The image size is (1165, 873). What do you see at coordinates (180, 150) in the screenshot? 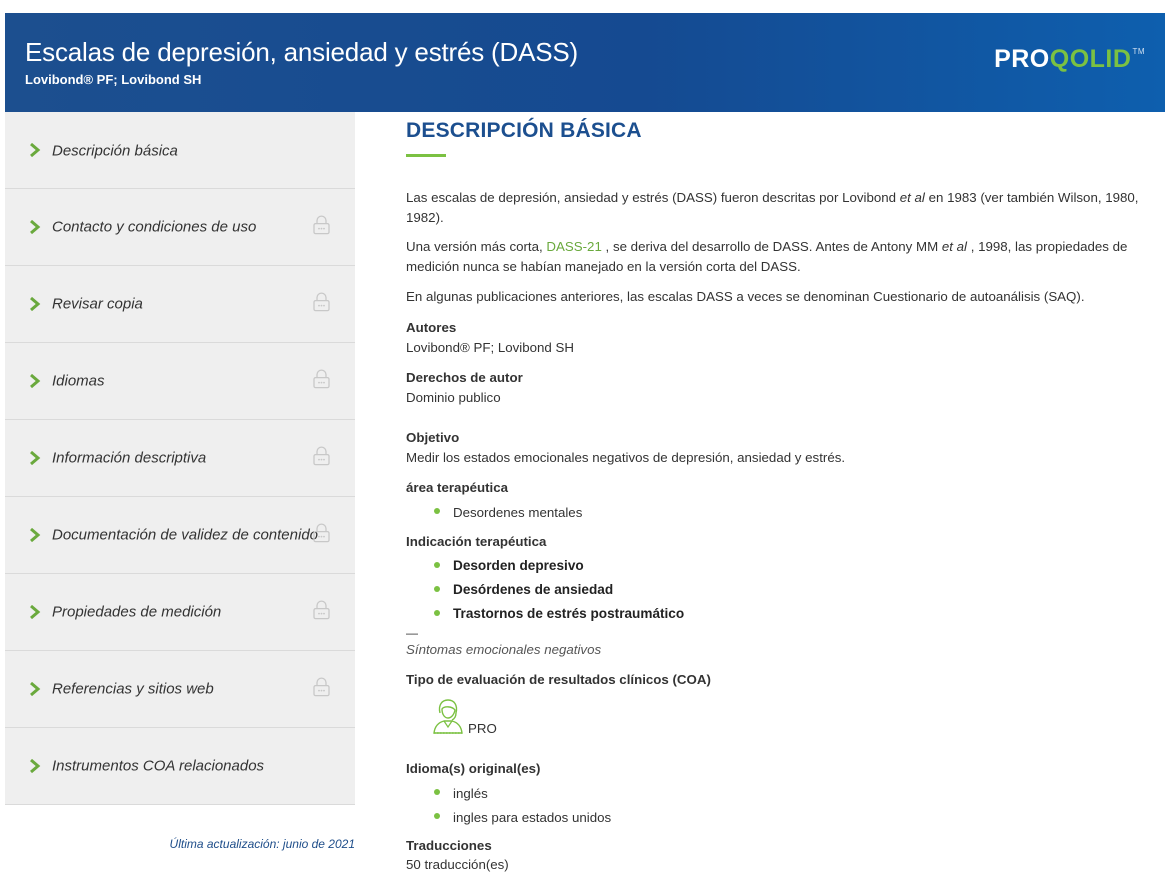
I see `sidebar-item-descripcion-basica: Descripción básica` at bounding box center [180, 150].